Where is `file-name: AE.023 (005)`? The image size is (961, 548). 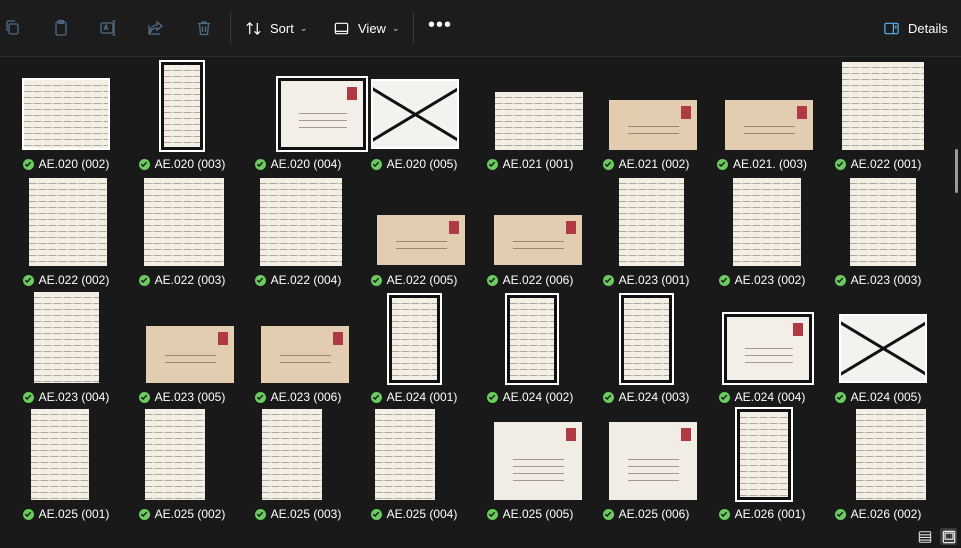
file-name: AE.023 (005) is located at coordinates (190, 397).